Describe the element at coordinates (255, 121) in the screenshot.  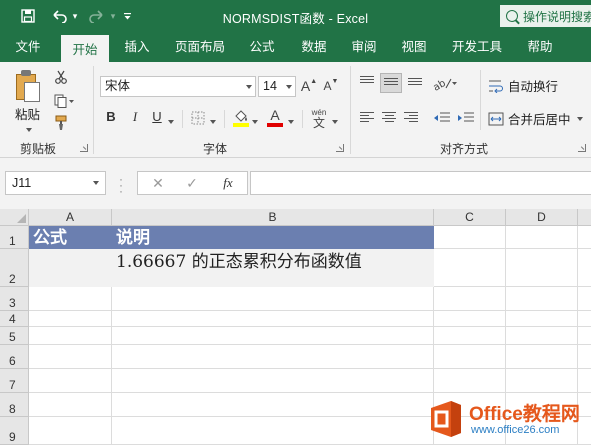
I see `fill-color-dropdown-icon` at that location.